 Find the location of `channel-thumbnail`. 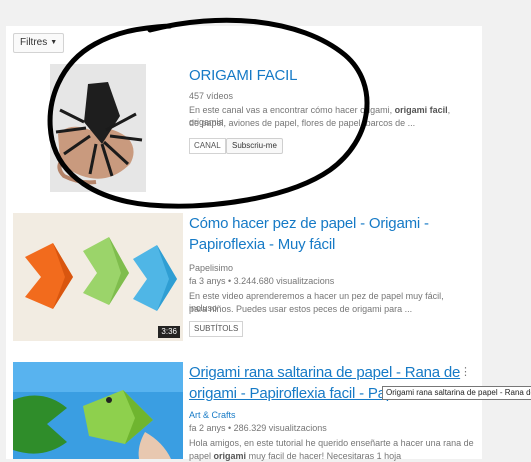

channel-thumbnail is located at coordinates (98, 128).